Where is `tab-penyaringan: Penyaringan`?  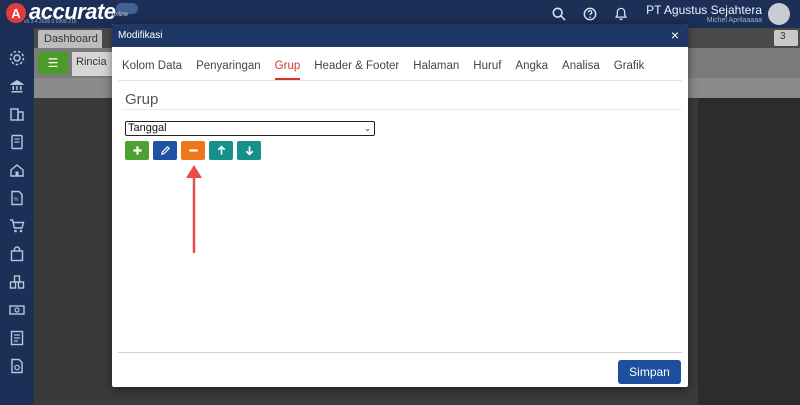
tab-penyaringan: Penyaringan is located at coordinates (228, 70).